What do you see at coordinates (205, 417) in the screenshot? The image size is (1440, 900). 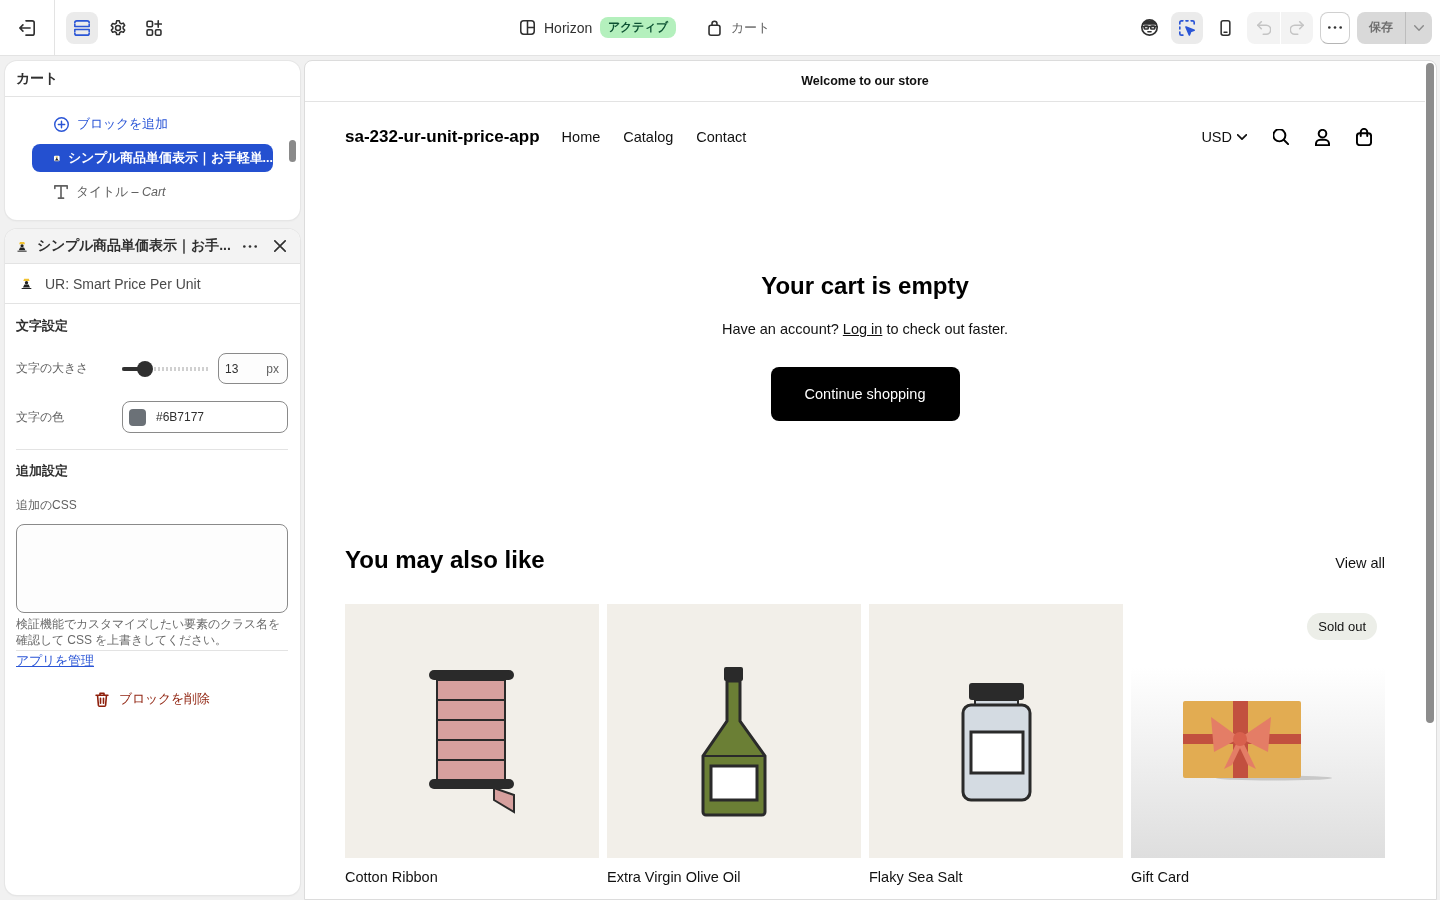 I see `color-field: #6B7177` at bounding box center [205, 417].